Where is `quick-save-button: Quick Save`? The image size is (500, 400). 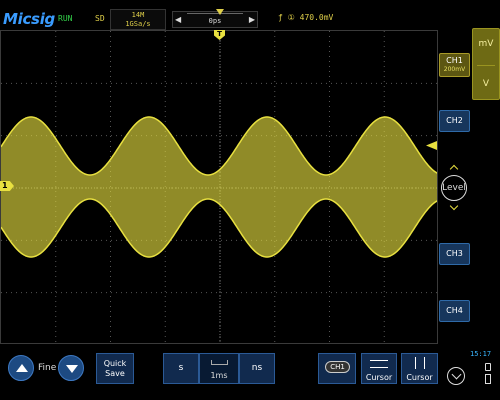 quick-save-button: Quick Save is located at coordinates (115, 368).